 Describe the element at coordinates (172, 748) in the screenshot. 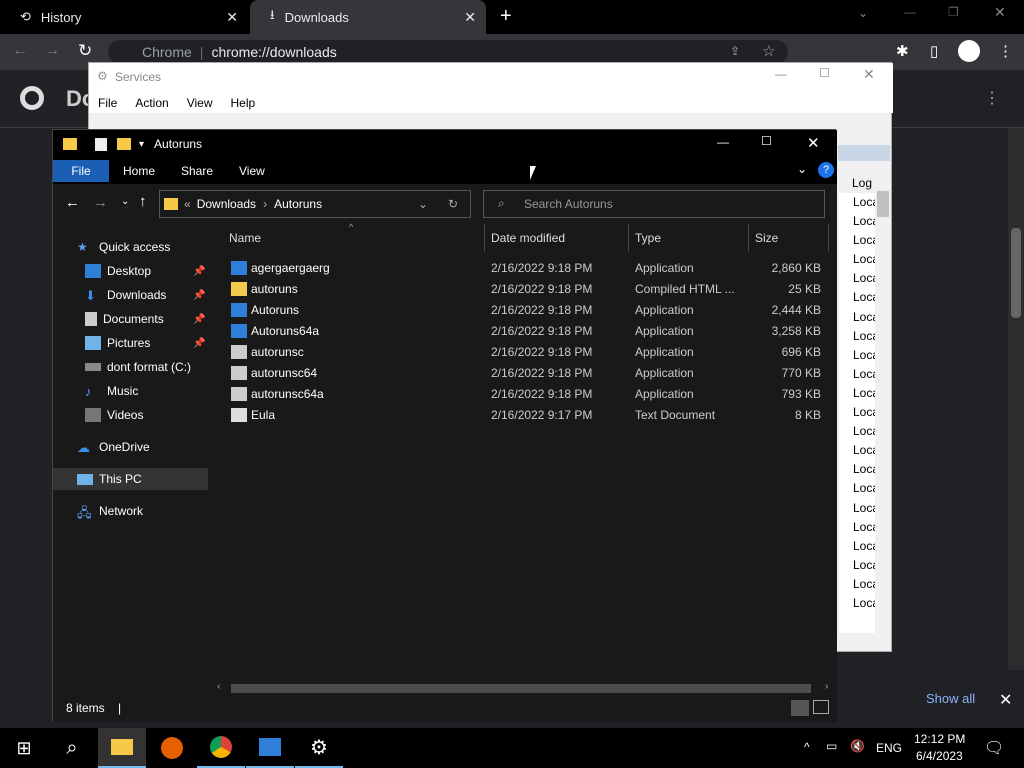

I see `taskbar-firefox` at that location.